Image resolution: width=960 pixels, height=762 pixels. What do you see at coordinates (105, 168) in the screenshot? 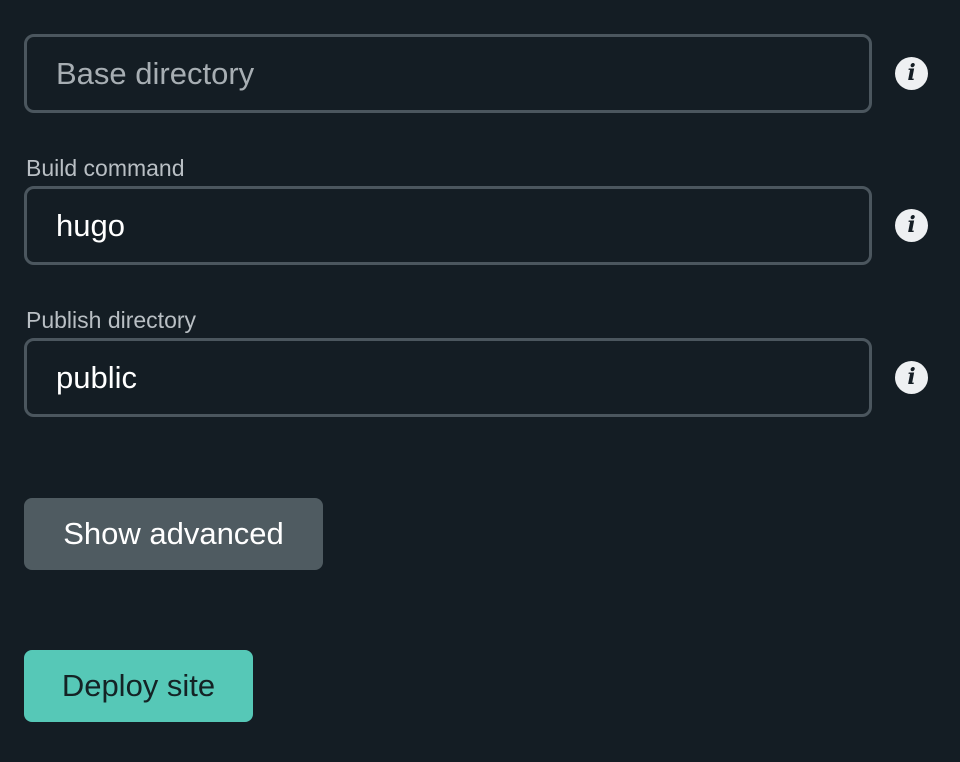
I see `build-command-label: Build command` at bounding box center [105, 168].